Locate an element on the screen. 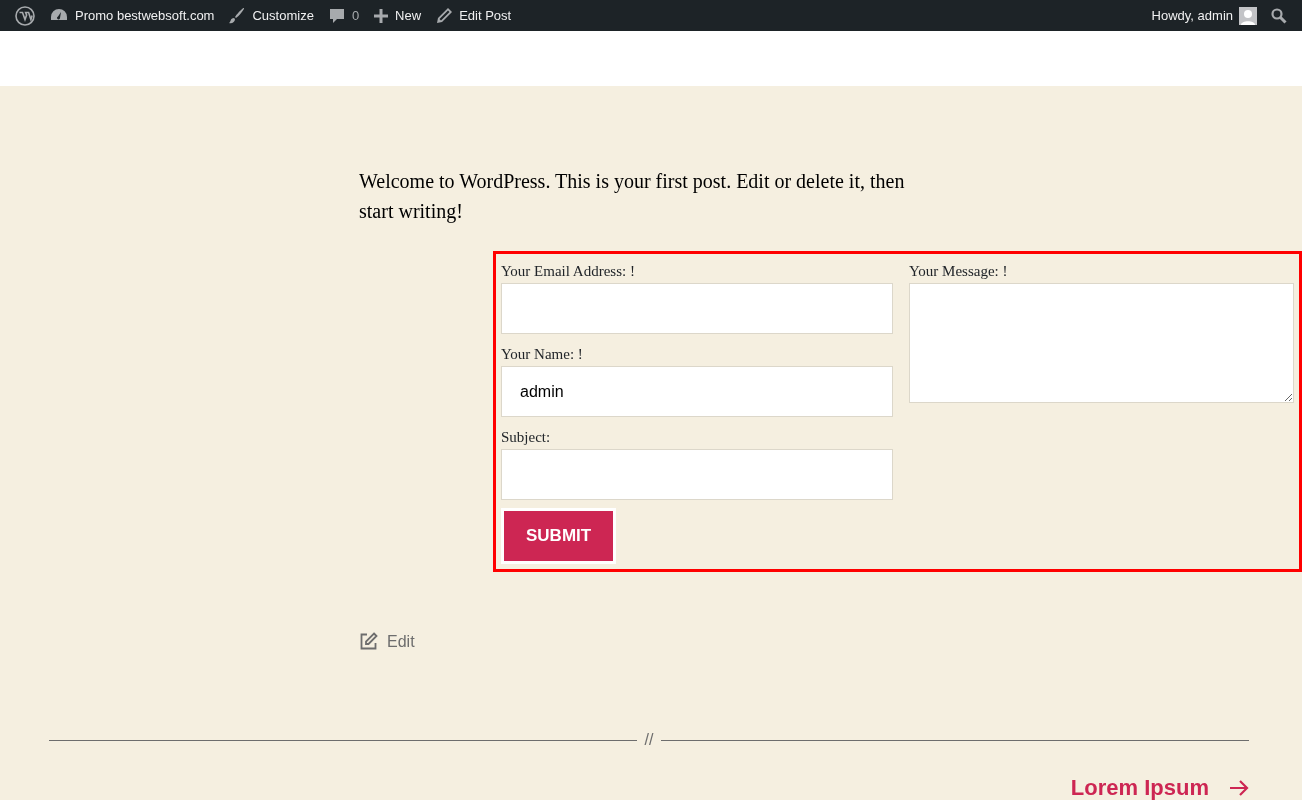  admin-bar-item: New is located at coordinates (397, 15).